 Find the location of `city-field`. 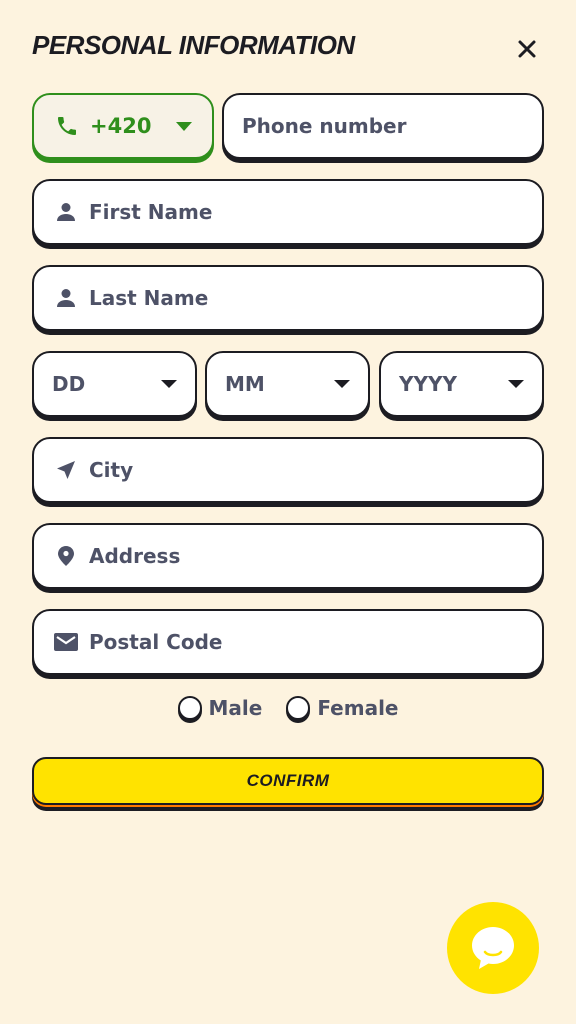

city-field is located at coordinates (288, 470).